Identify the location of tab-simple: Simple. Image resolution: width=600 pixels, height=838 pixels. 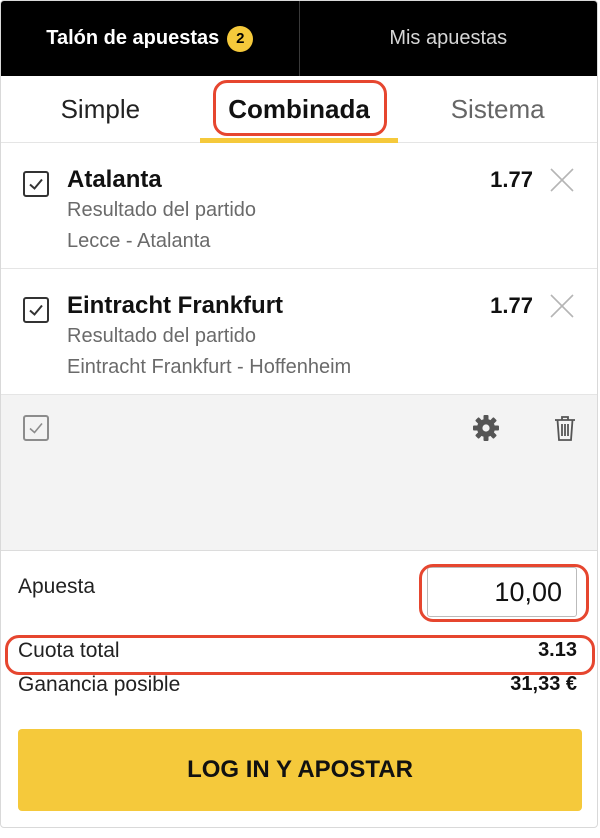
(100, 109).